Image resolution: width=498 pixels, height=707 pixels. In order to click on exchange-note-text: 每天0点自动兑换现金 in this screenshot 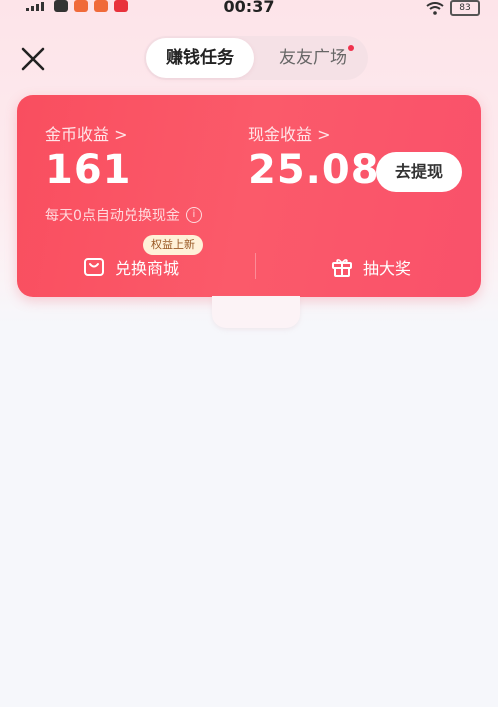, I will do `click(112, 216)`.